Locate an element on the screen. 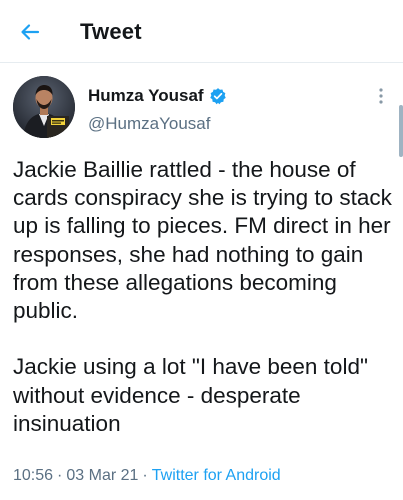  author-name-row: Humza Yousaf is located at coordinates (157, 96).